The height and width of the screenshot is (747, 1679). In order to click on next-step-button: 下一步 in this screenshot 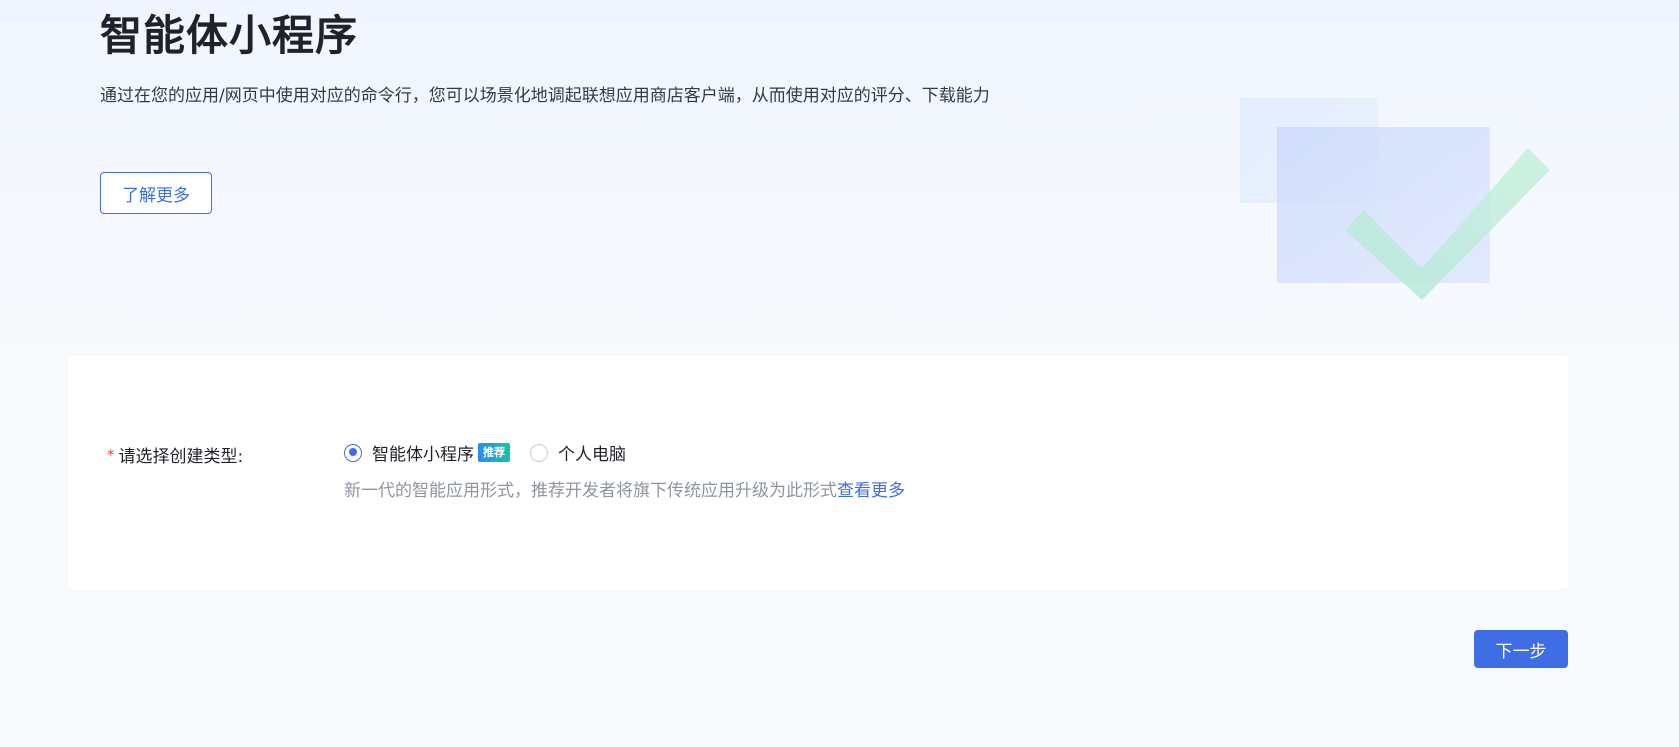, I will do `click(1521, 649)`.